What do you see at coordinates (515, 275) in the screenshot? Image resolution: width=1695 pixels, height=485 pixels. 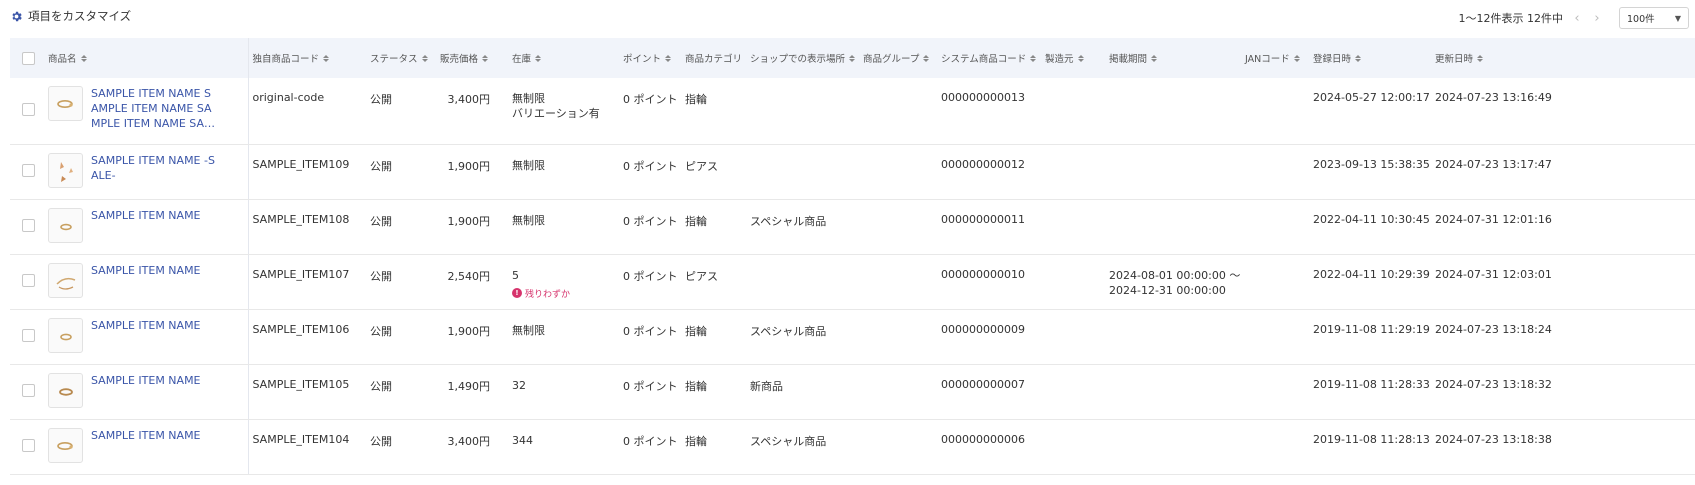 I see `stock-value: 5` at bounding box center [515, 275].